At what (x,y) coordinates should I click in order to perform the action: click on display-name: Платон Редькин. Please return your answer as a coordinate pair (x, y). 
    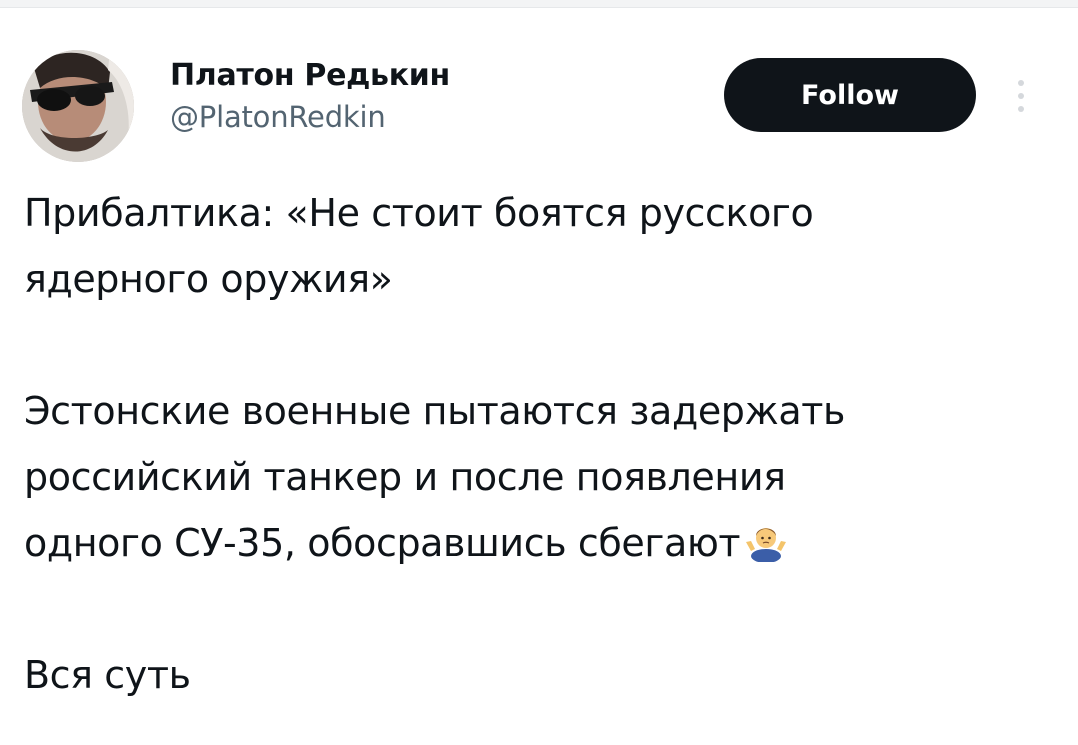
    Looking at the image, I should click on (430, 76).